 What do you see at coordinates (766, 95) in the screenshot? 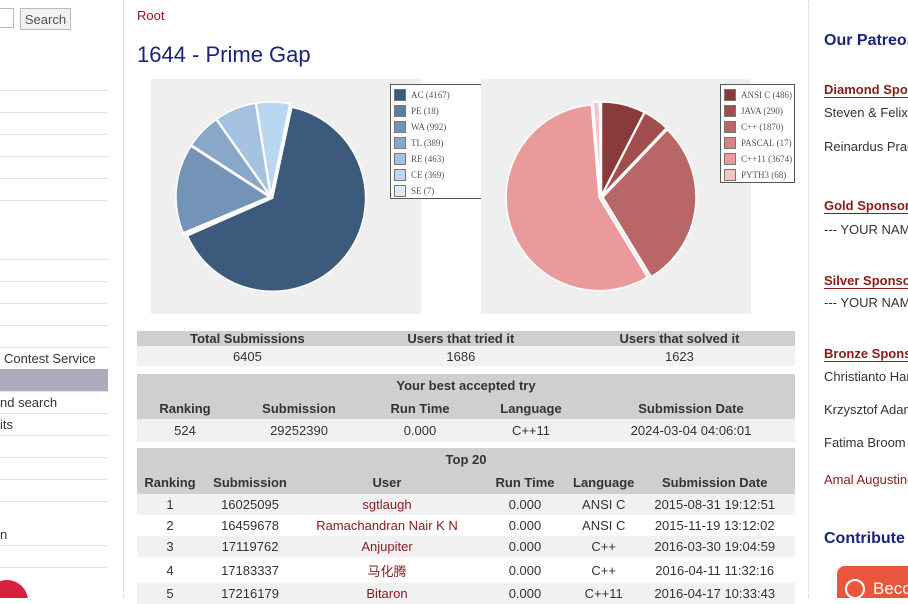
I see `legend-label: ANSI C (486)` at bounding box center [766, 95].